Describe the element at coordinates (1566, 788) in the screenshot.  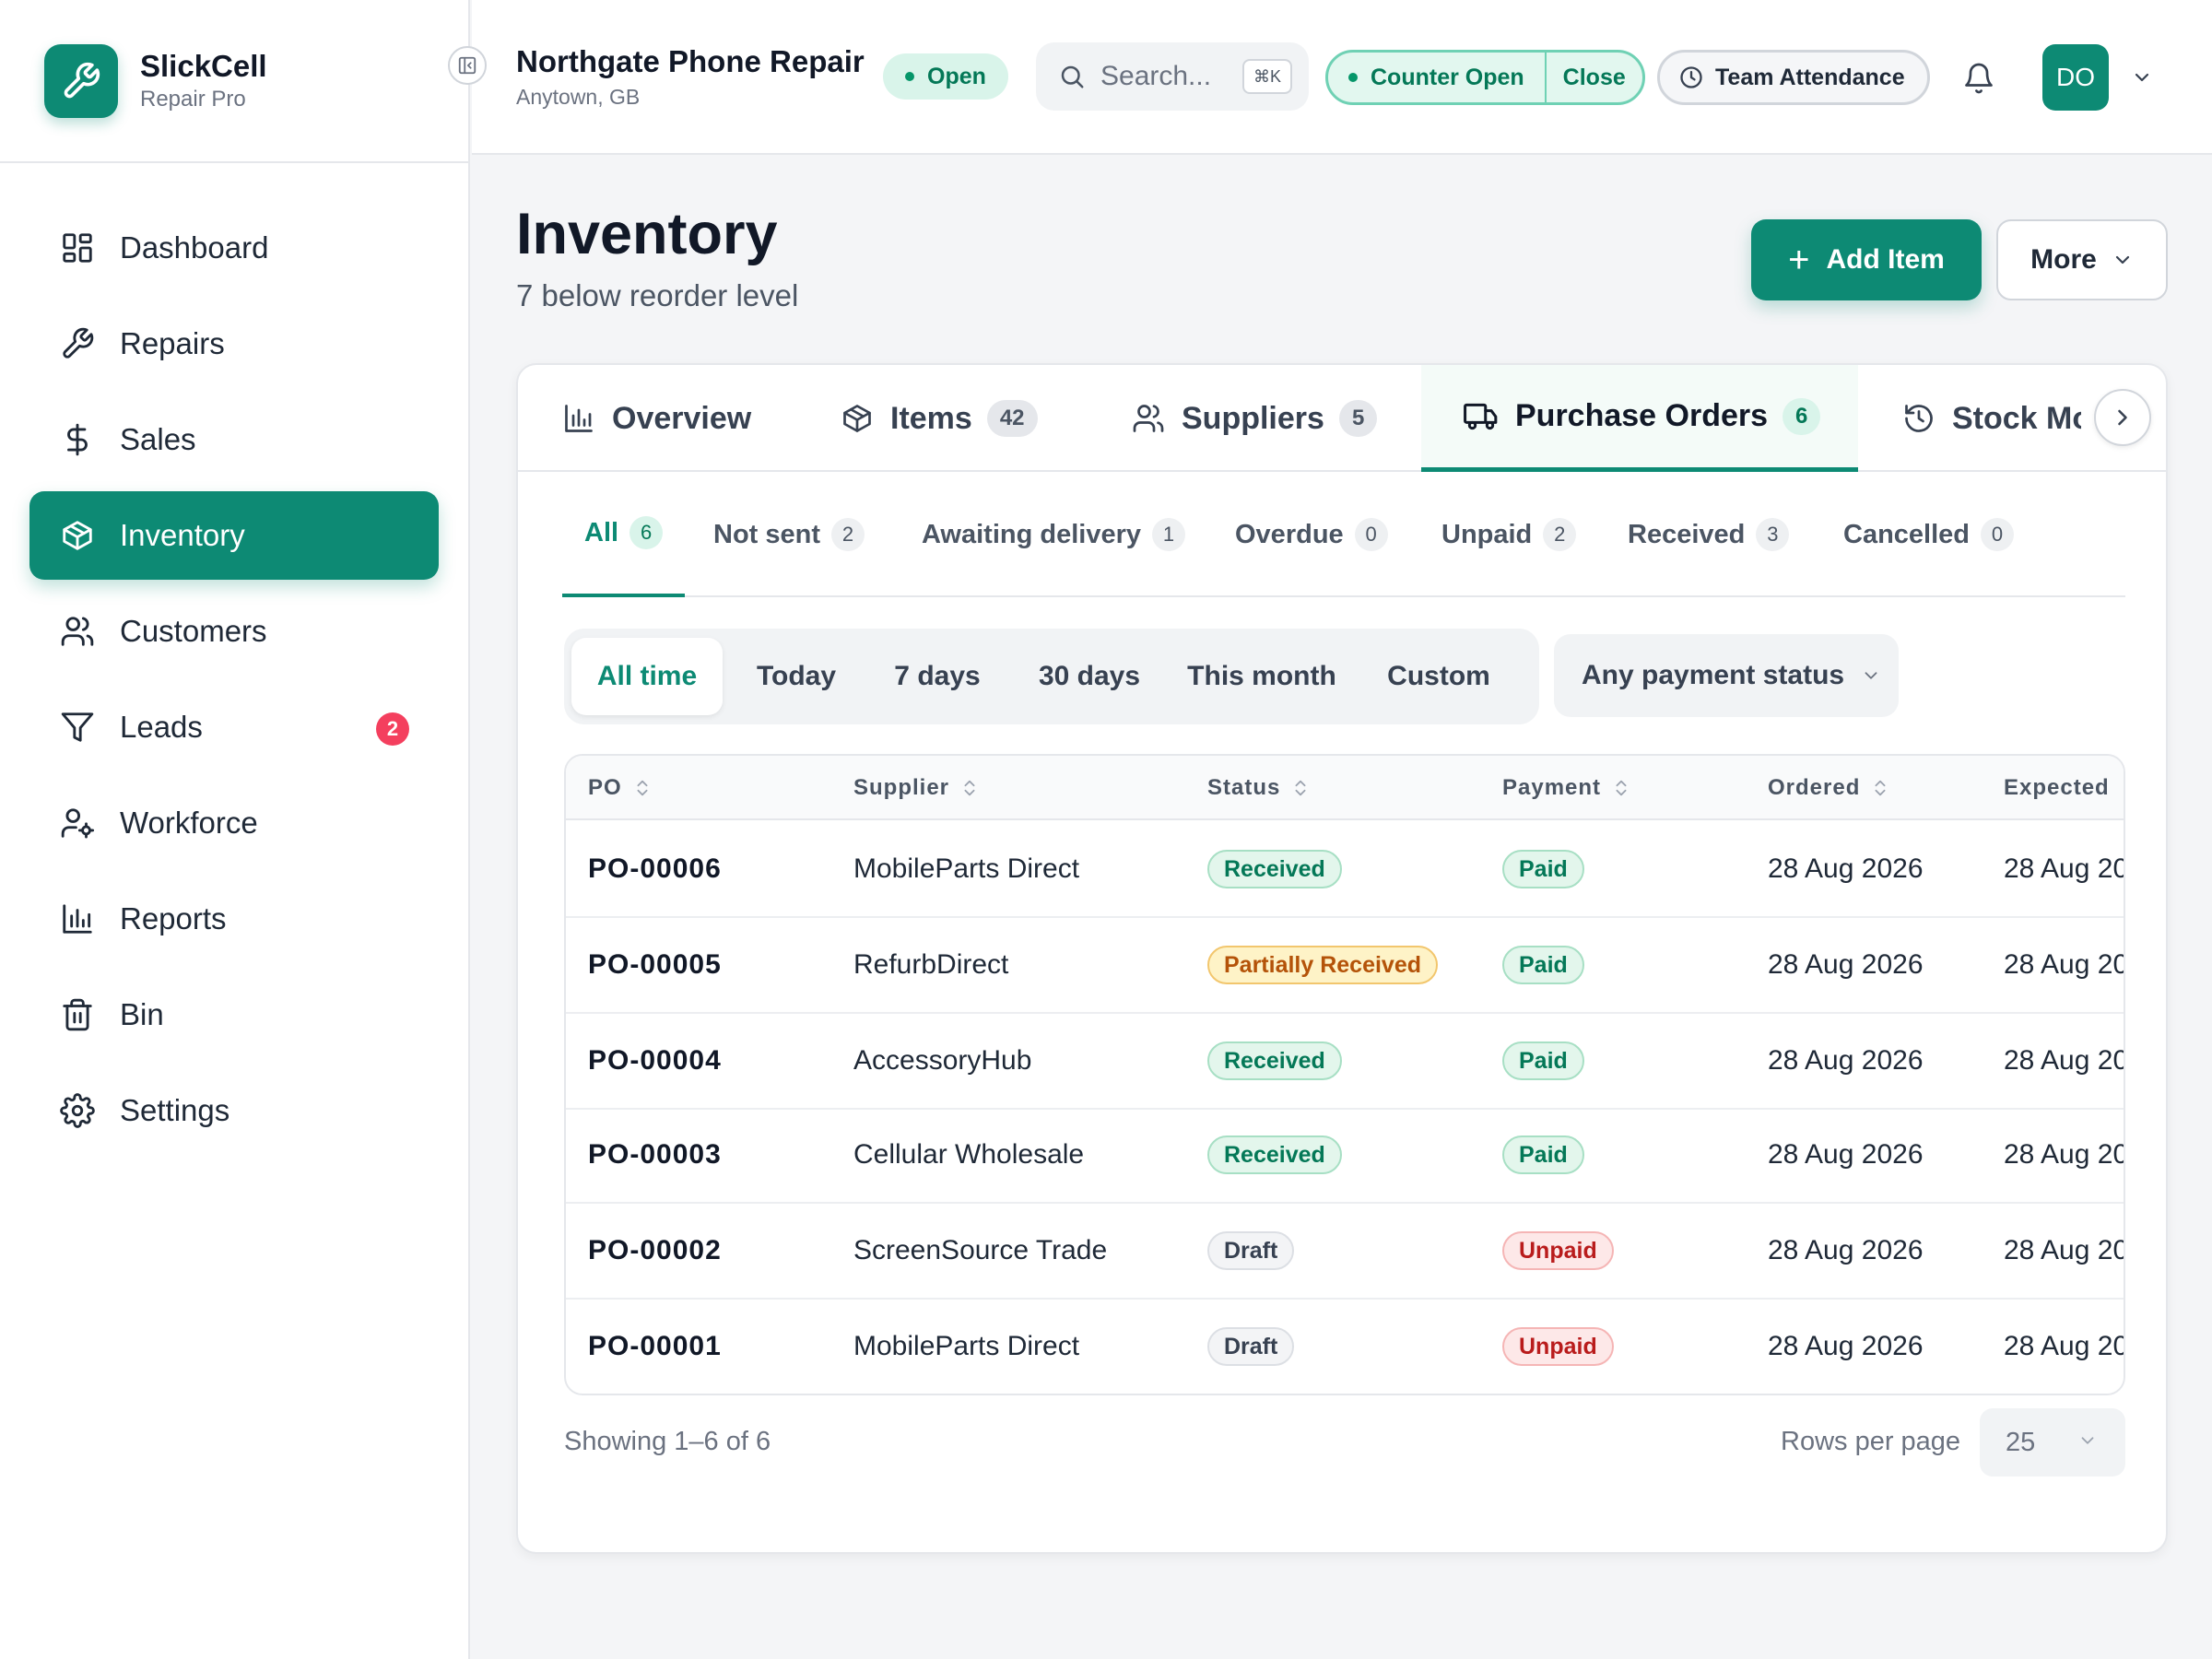
I see `column-header-payment: Payment` at that location.